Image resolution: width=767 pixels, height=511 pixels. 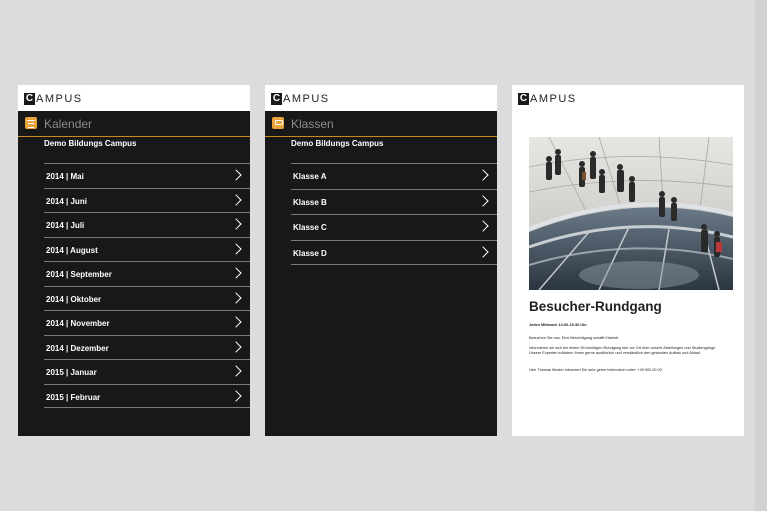 I want to click on calendar-item: 2015 | Februar, so click(x=147, y=395).